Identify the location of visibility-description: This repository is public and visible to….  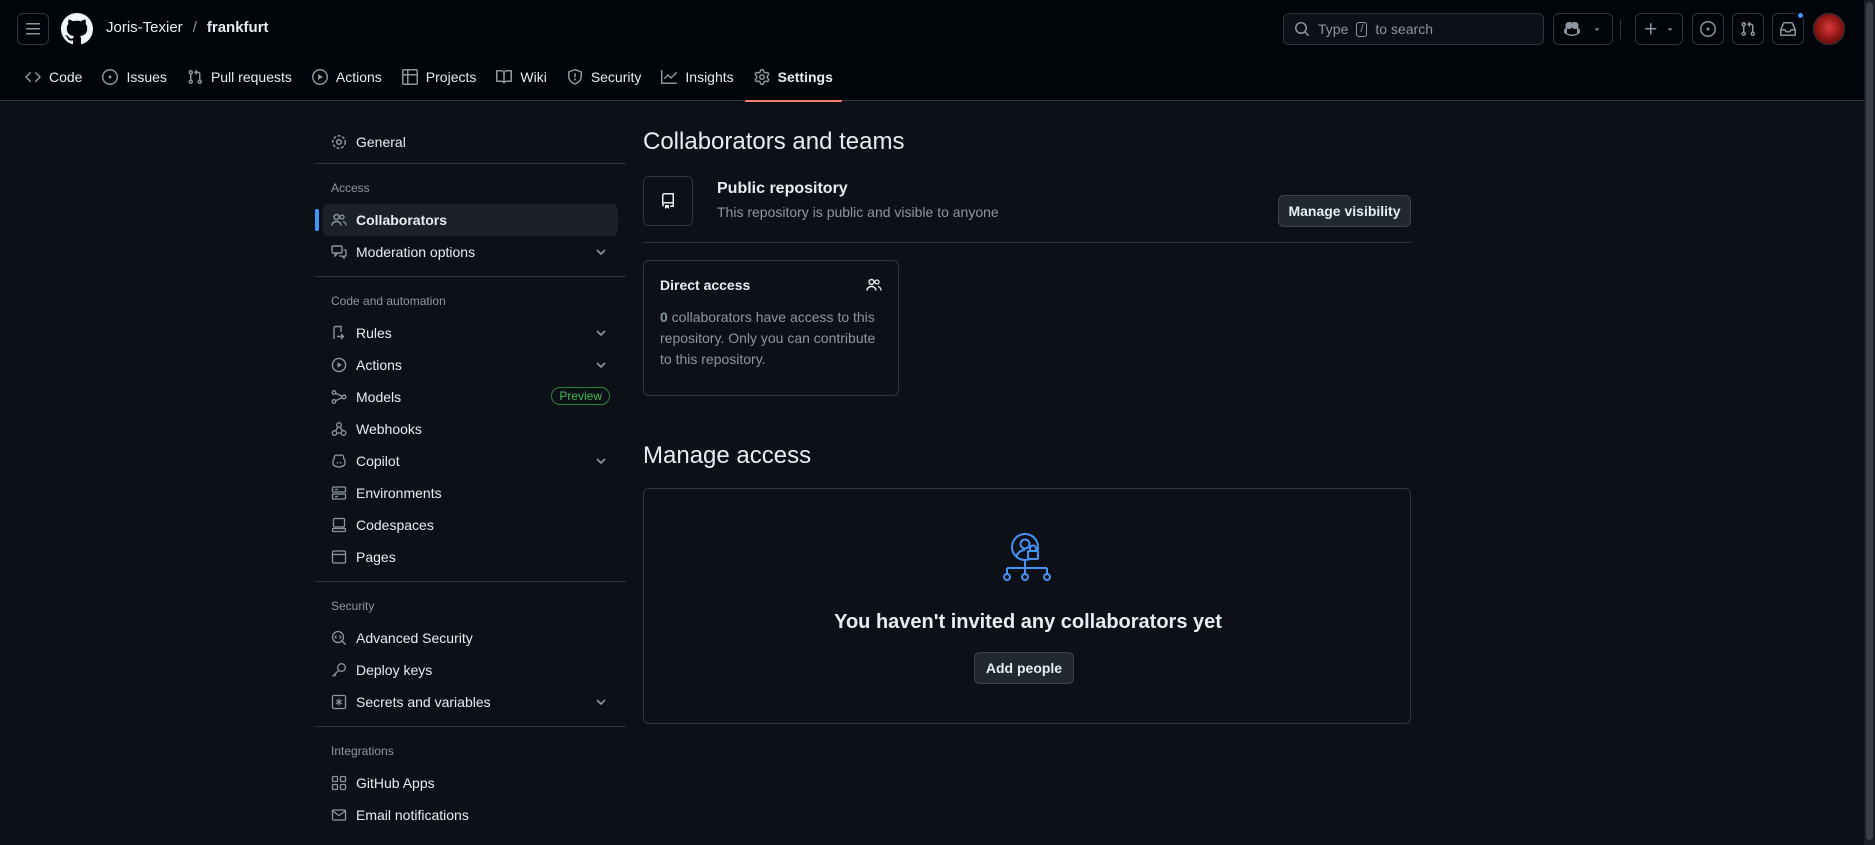
(858, 212).